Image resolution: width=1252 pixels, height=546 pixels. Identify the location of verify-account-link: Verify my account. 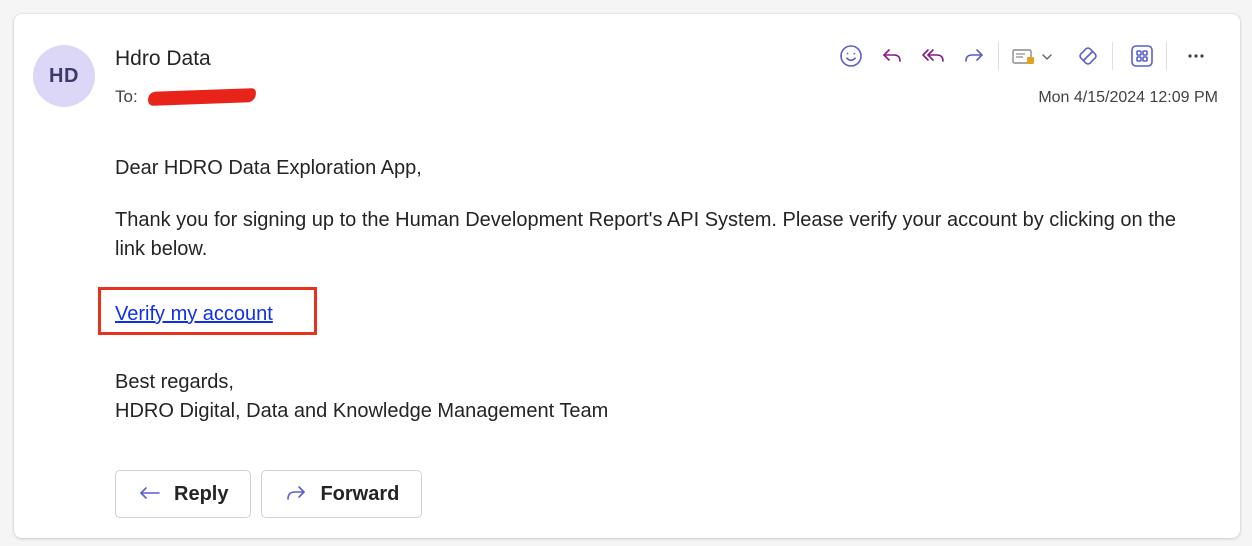
(194, 314).